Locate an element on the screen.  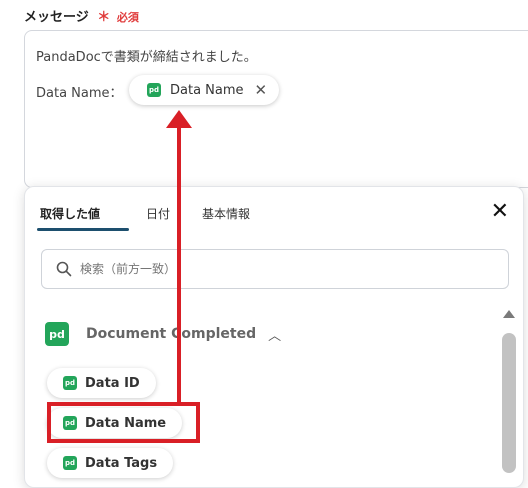
tab-basic-info: 基本情報 is located at coordinates (226, 213).